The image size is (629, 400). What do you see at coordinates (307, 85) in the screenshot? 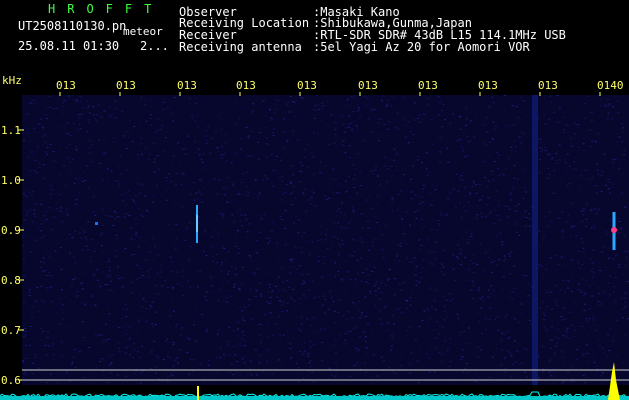
I see `x-tick-label: 013` at bounding box center [307, 85].